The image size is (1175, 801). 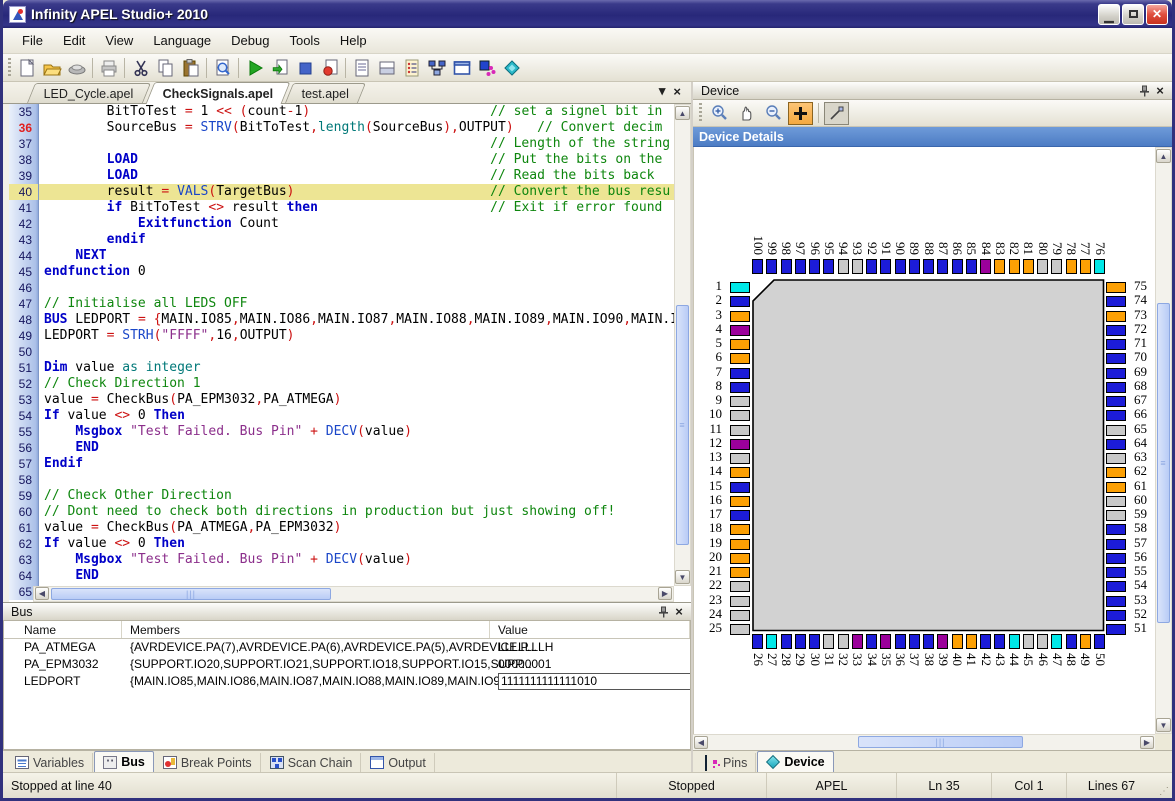 I want to click on animate-button, so click(x=329, y=68).